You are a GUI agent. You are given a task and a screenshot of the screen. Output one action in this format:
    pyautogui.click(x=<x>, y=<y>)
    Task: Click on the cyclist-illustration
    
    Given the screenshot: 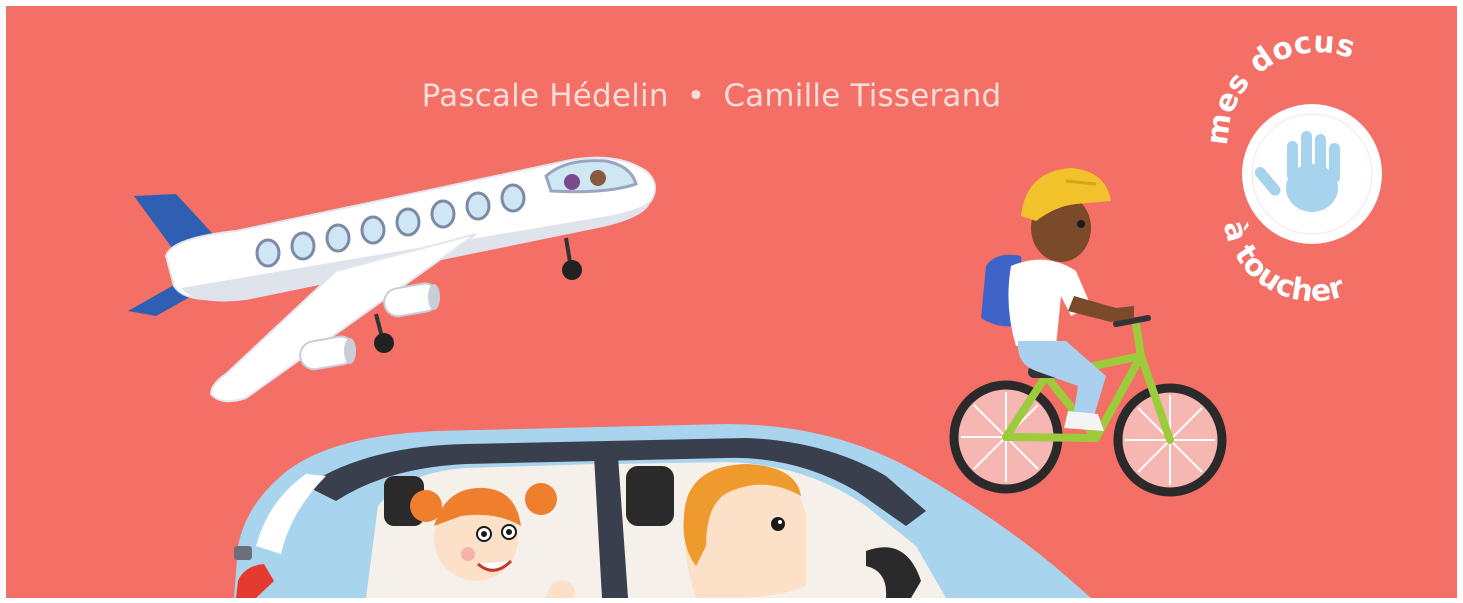 What is the action you would take?
    pyautogui.click(x=1088, y=332)
    